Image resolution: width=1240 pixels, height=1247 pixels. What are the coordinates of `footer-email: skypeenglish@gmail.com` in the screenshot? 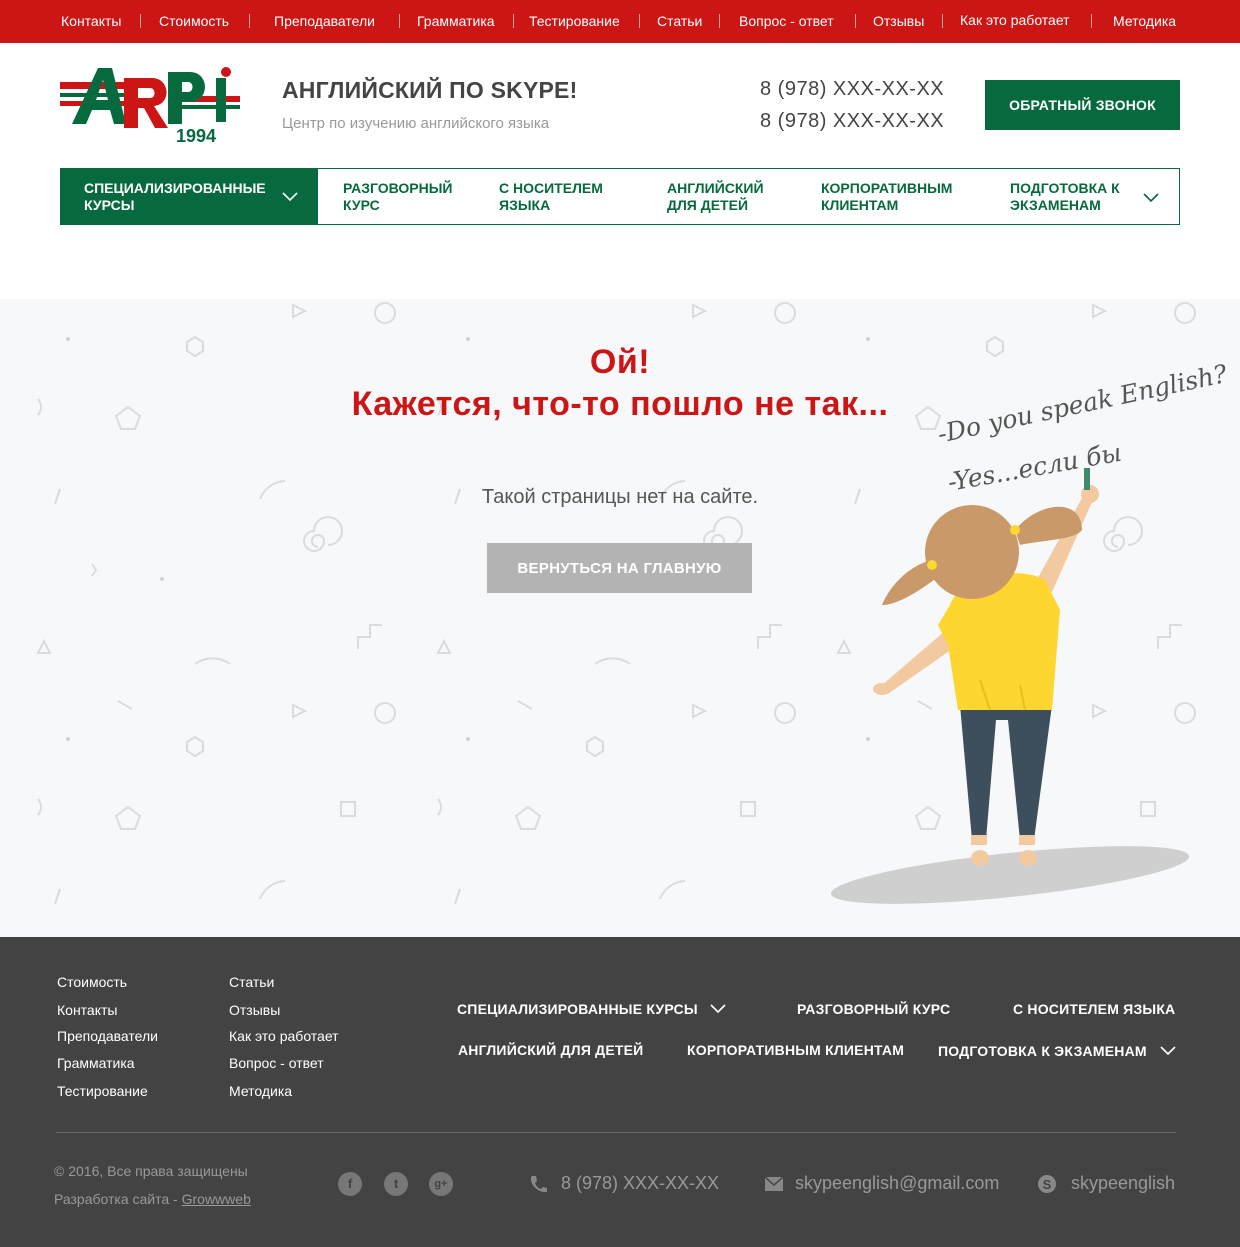 It's located at (897, 1183).